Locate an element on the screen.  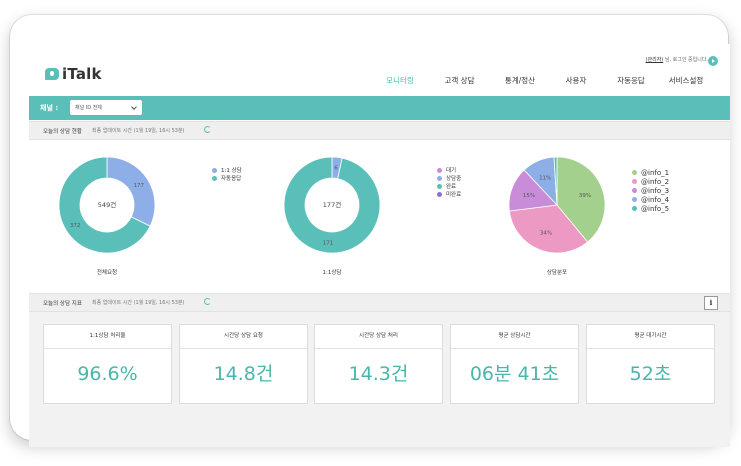
stat-card-avg-wait-time: 평균 대기시간 52초 is located at coordinates (650, 364).